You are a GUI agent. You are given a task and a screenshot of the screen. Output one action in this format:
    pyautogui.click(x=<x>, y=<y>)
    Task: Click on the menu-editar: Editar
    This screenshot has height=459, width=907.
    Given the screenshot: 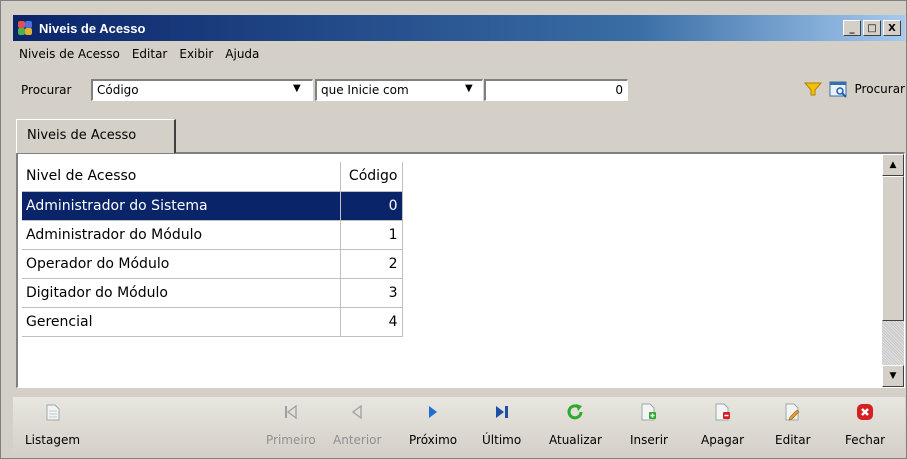 What is the action you would take?
    pyautogui.click(x=150, y=56)
    